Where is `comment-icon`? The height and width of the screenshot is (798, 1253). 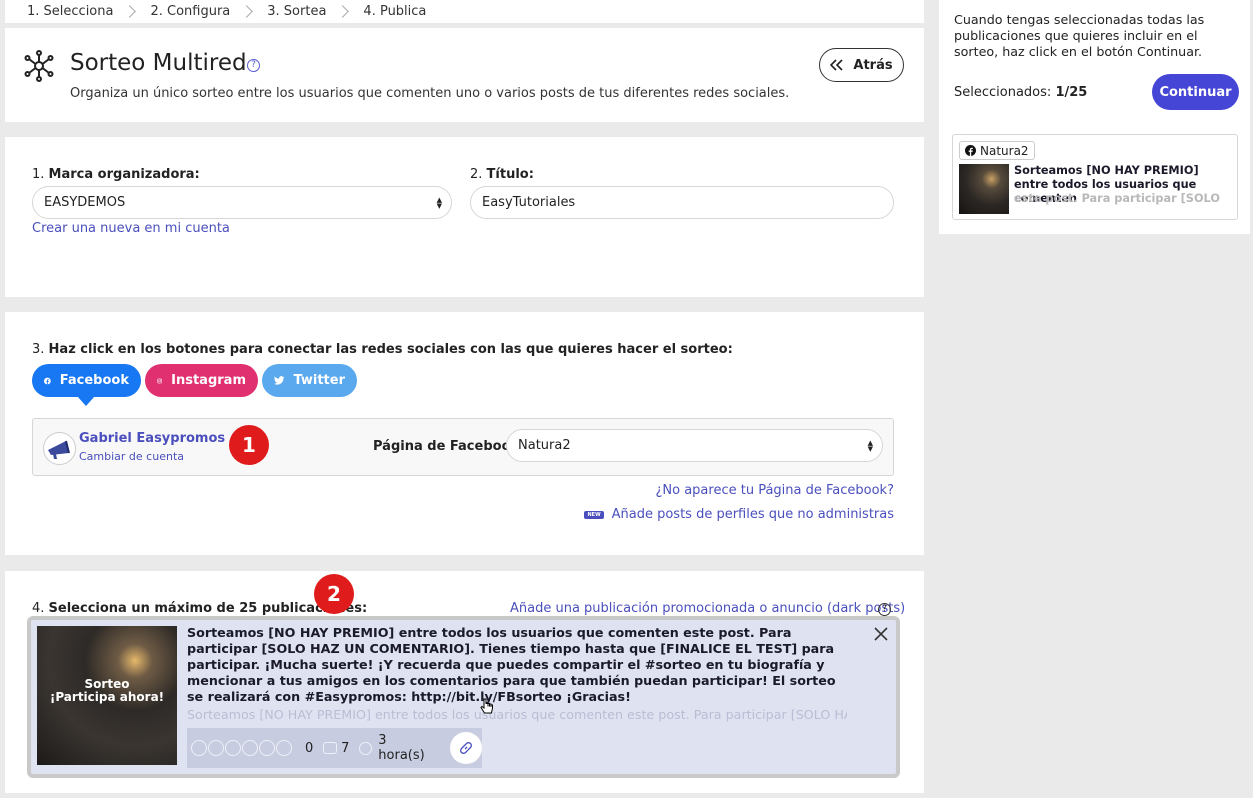 comment-icon is located at coordinates (330, 748).